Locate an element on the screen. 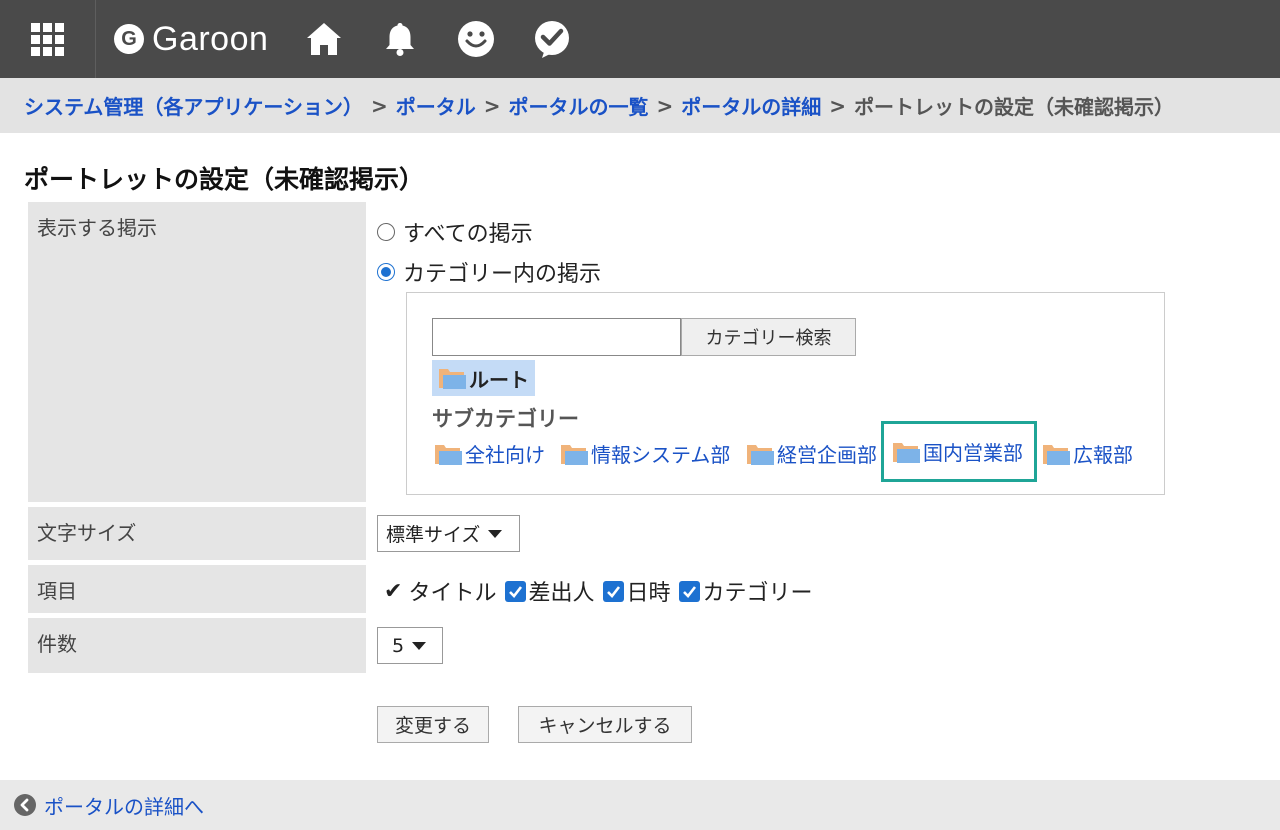 Image resolution: width=1280 pixels, height=830 pixels. checkbox-sender is located at coordinates (516, 591).